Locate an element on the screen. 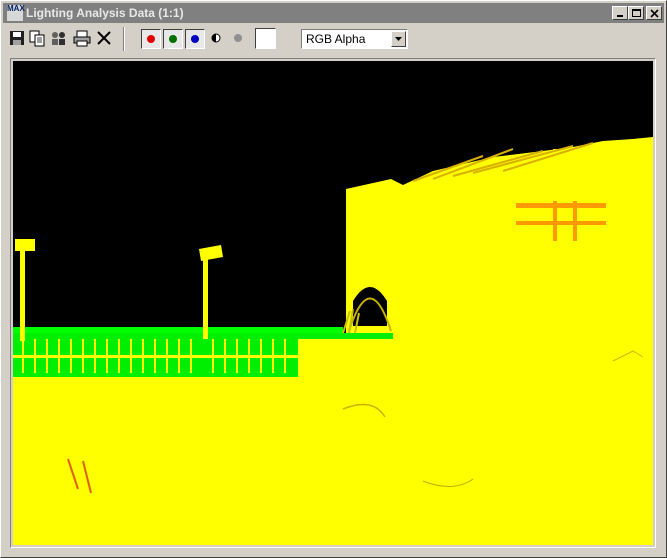 Image resolution: width=667 pixels, height=558 pixels. chevron-down-icon is located at coordinates (398, 39).